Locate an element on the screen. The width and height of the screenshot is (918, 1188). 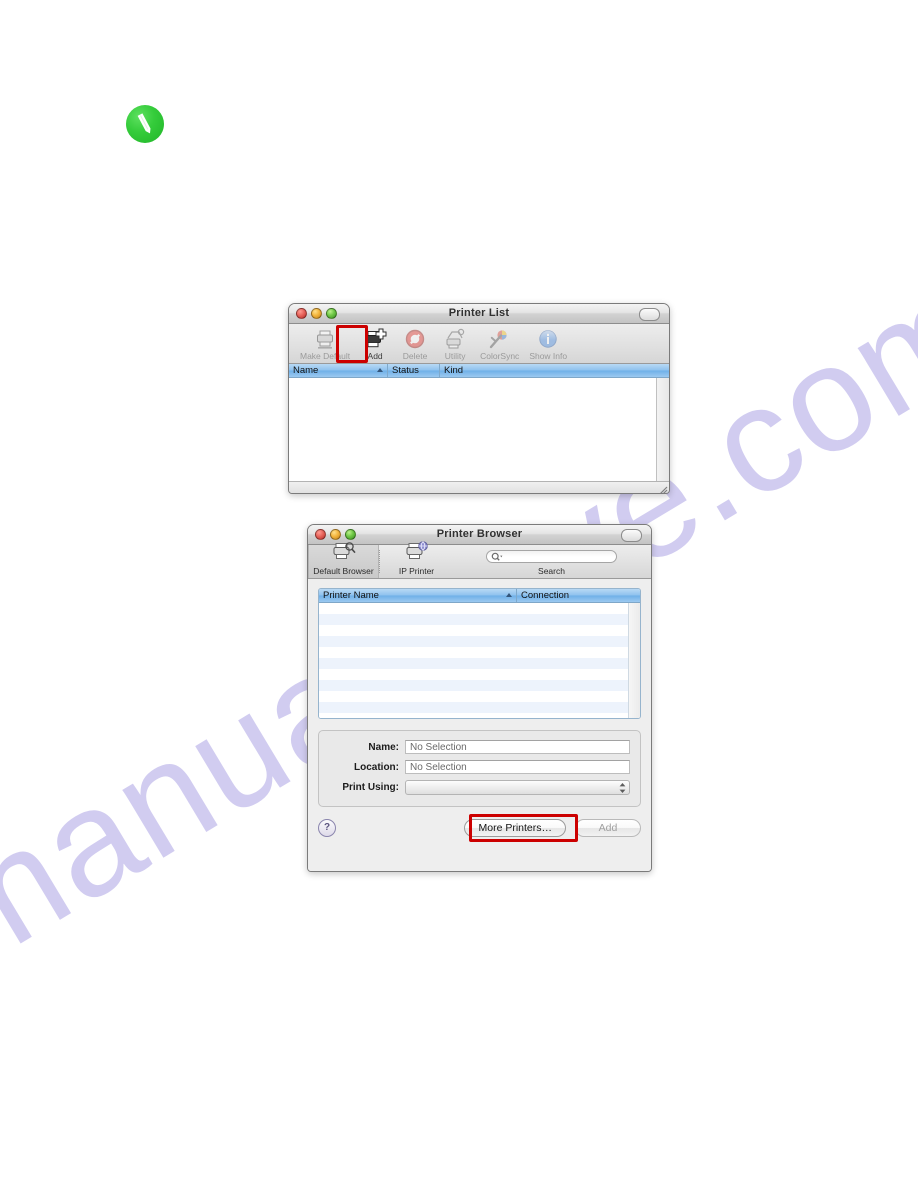
column-header-name-label: Name is located at coordinates (306, 370).